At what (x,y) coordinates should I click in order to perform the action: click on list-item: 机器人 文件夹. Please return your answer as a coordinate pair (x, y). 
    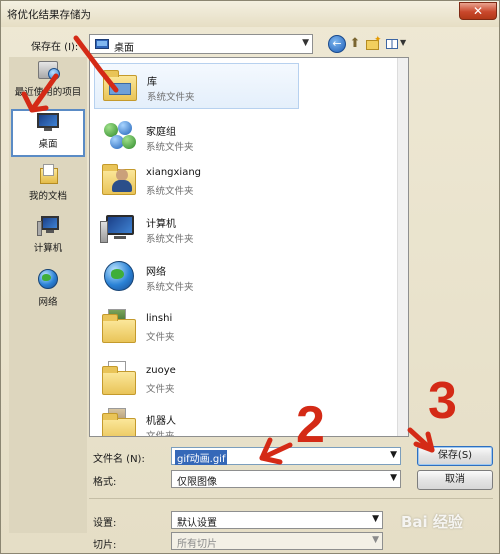
    Looking at the image, I should click on (196, 420).